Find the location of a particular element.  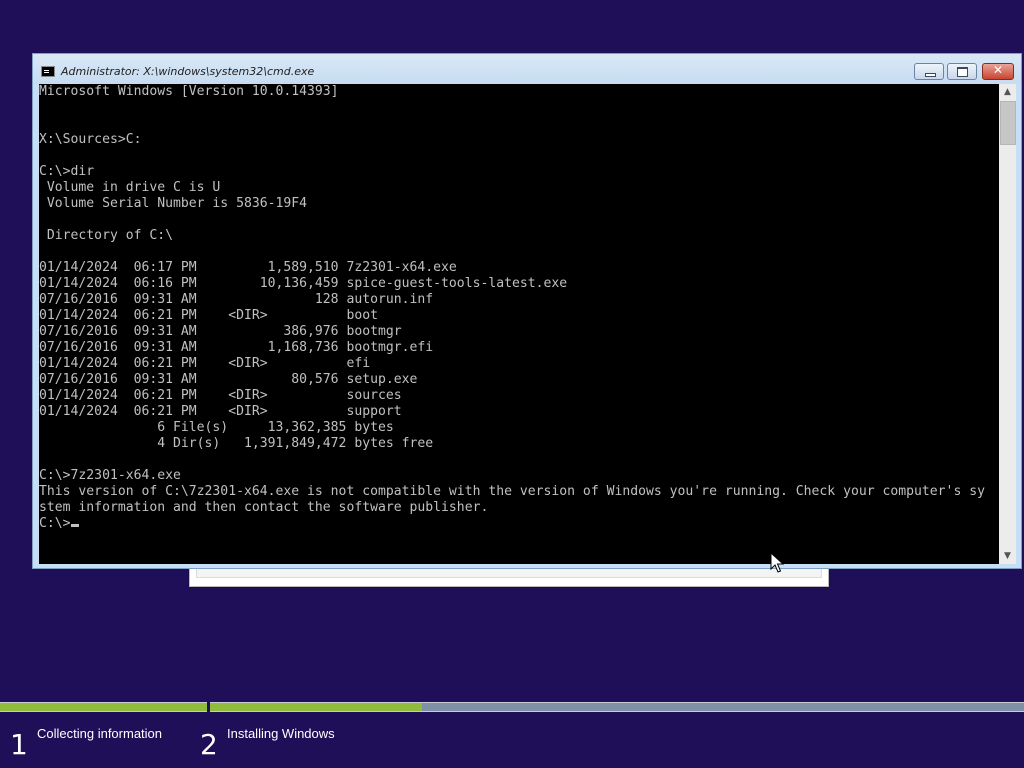

maximize-button is located at coordinates (962, 71).